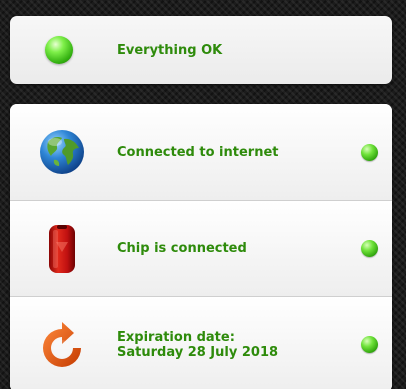 The width and height of the screenshot is (406, 389). I want to click on expiration-label: Expiration date: Saturday 28 July 2018, so click(197, 345).